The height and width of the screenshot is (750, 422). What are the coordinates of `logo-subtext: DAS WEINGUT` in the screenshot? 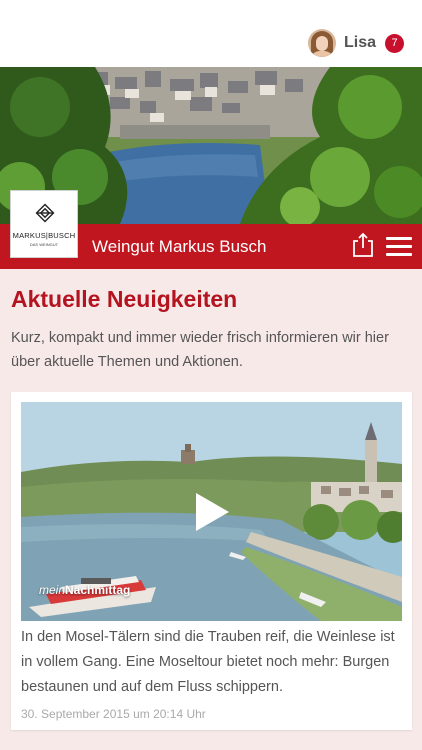 It's located at (44, 244).